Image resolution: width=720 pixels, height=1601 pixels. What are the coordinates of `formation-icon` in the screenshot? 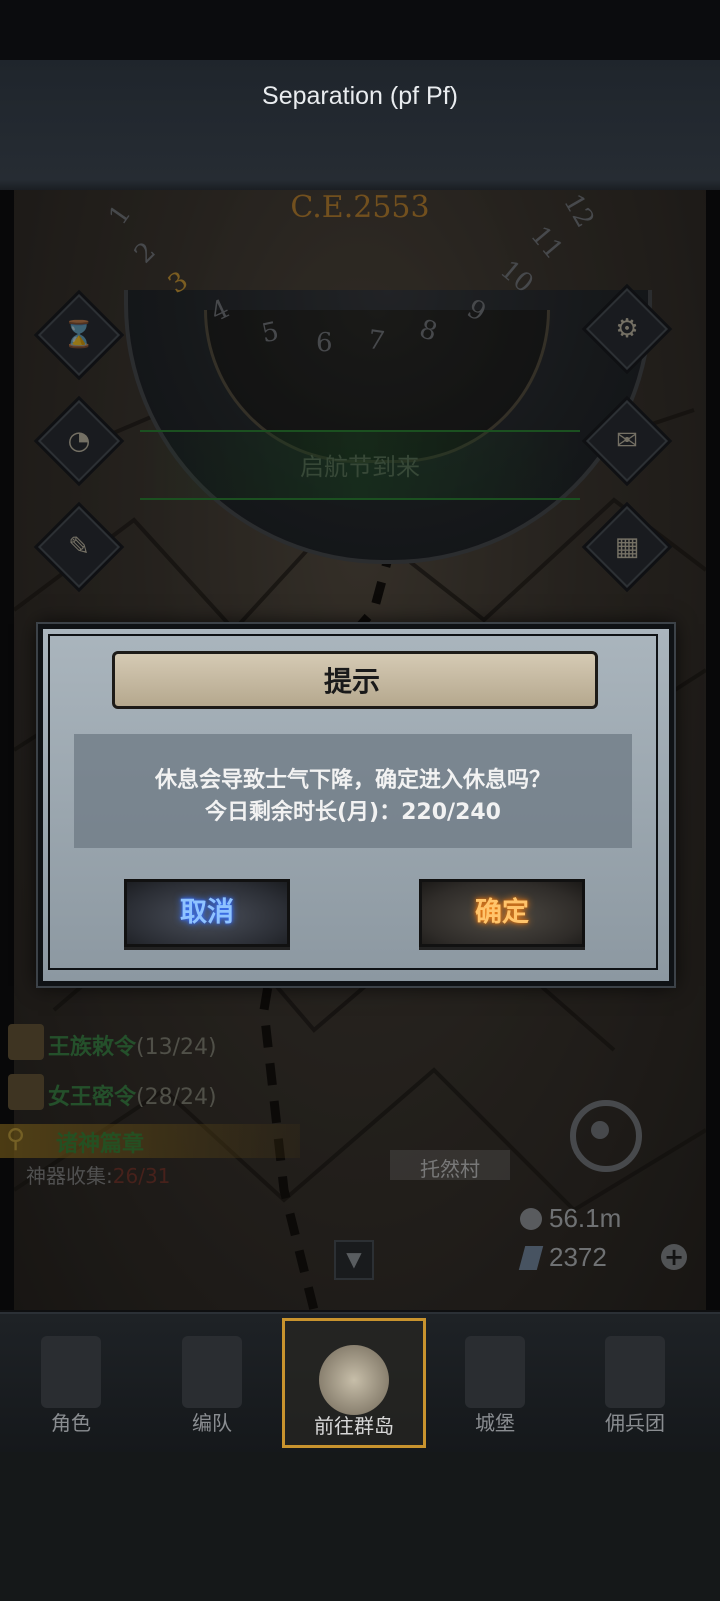 It's located at (212, 1372).